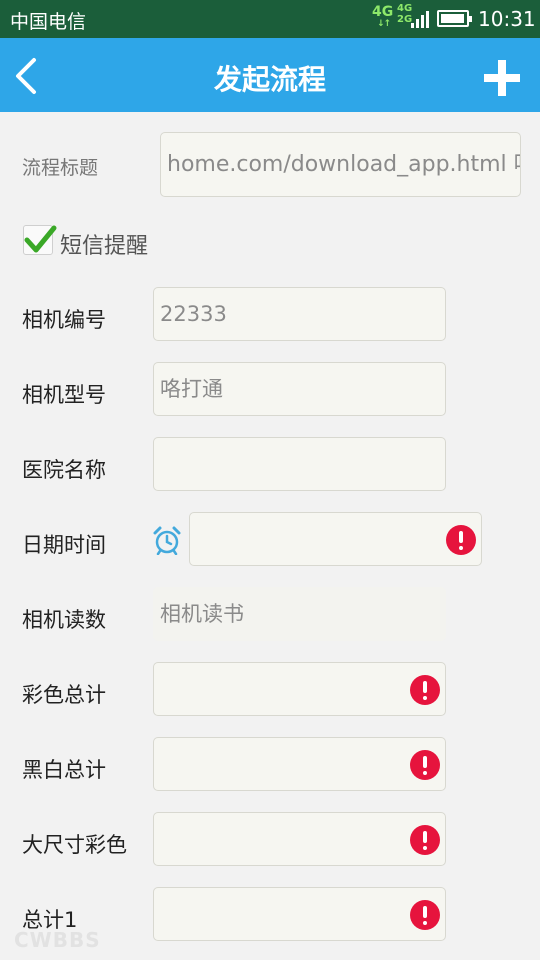 The width and height of the screenshot is (540, 960). I want to click on camera-number-label: 相机编号, so click(64, 320).